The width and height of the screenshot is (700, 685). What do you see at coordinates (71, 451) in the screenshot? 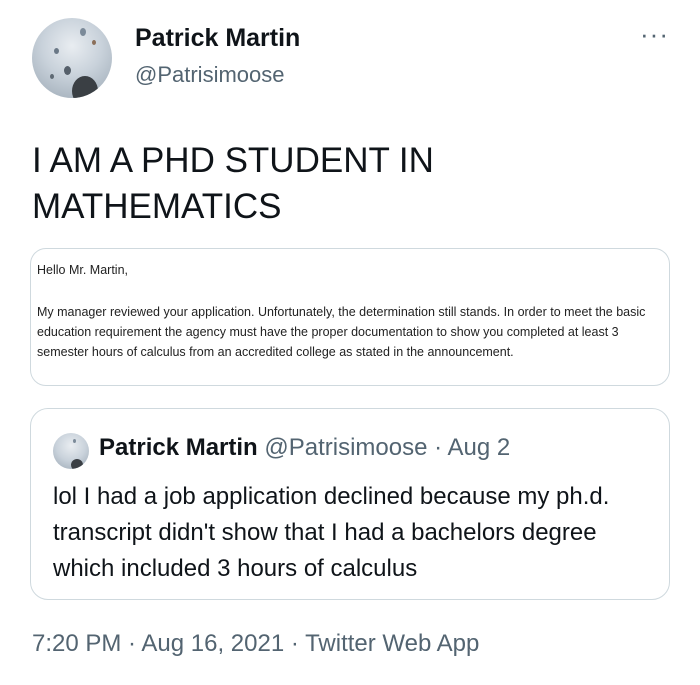
I see `quoted-avatar` at bounding box center [71, 451].